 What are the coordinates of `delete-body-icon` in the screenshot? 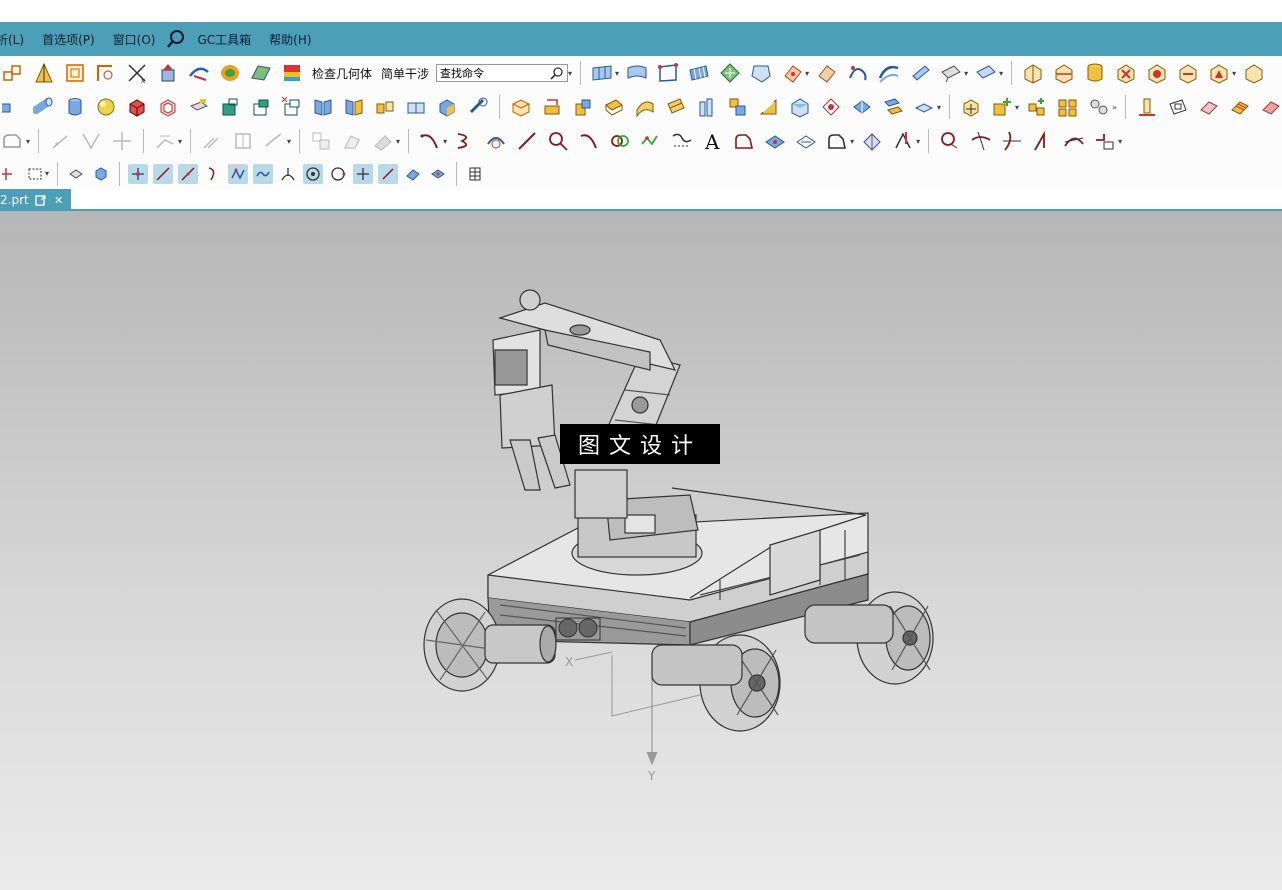 It's located at (1126, 73).